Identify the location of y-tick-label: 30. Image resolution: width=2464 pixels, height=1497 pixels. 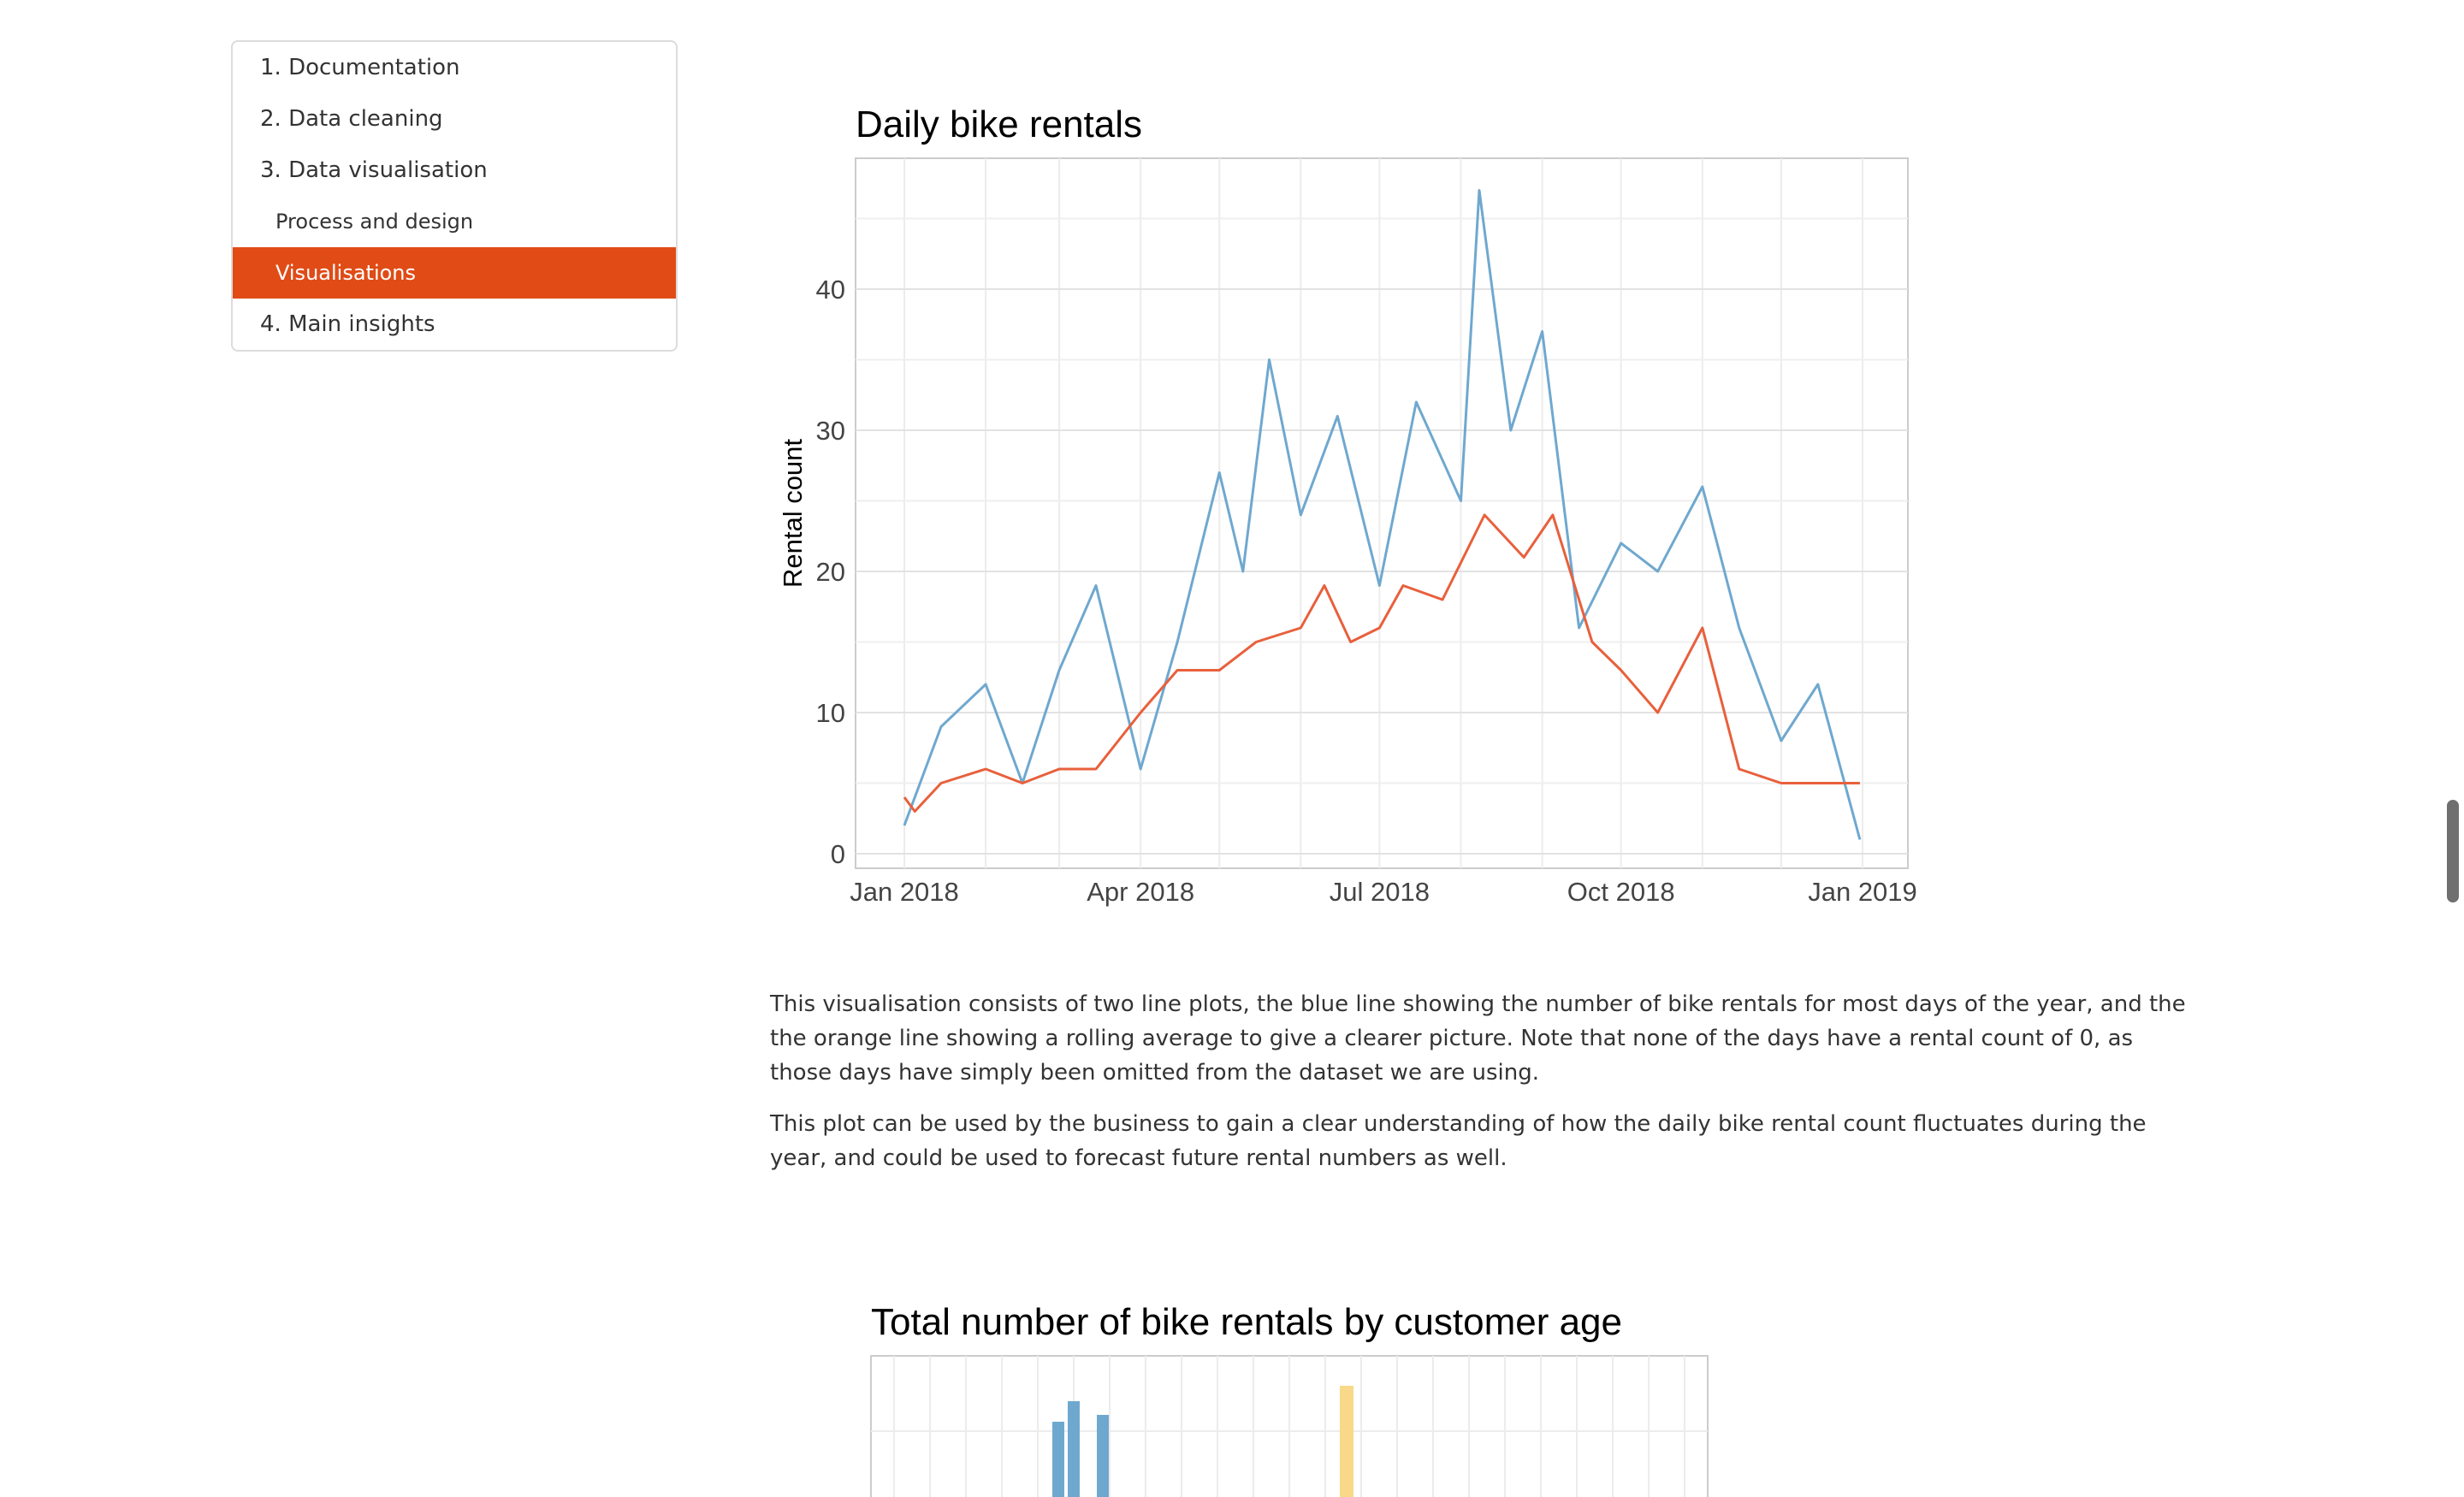
(830, 431).